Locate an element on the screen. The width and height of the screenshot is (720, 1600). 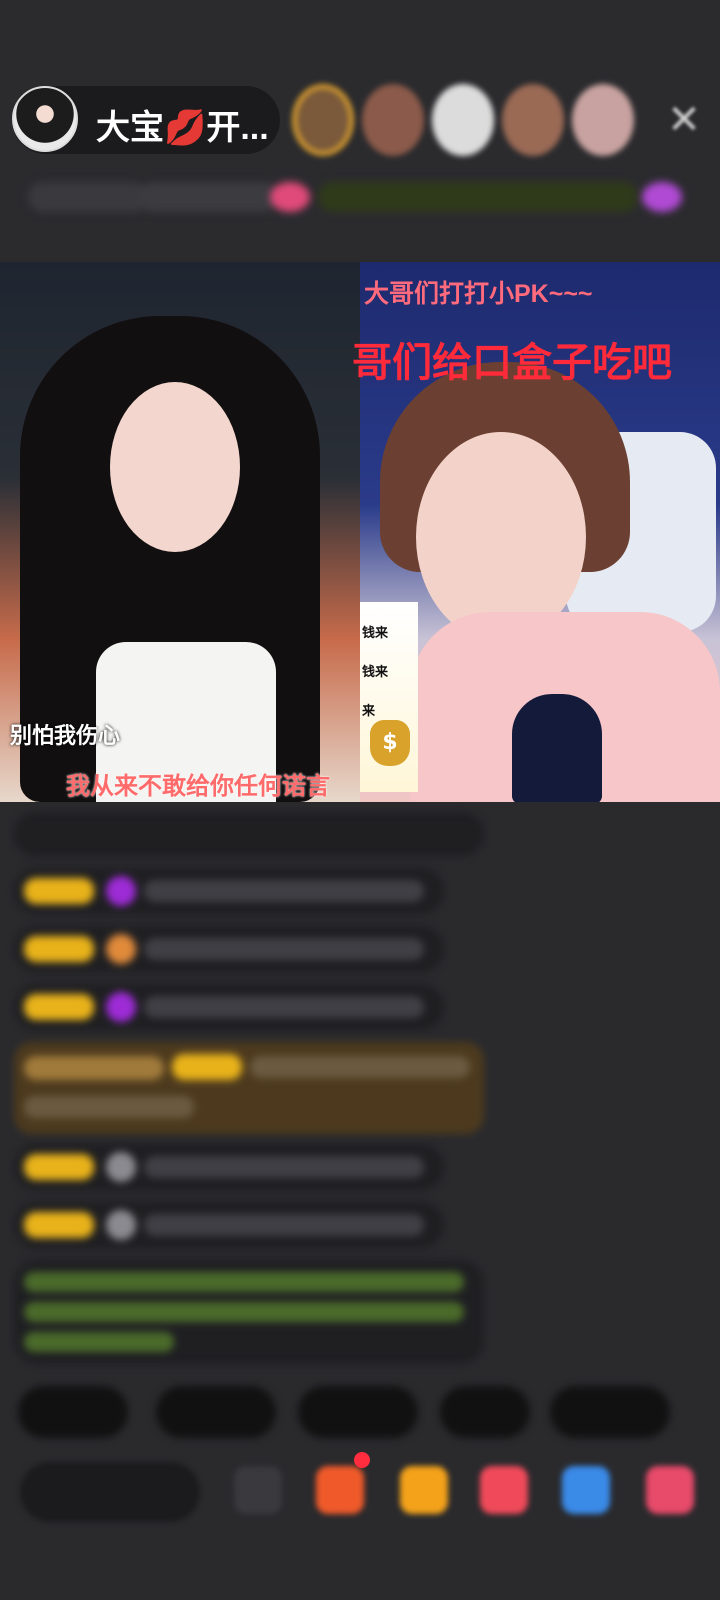
host-avatar is located at coordinates (45, 119).